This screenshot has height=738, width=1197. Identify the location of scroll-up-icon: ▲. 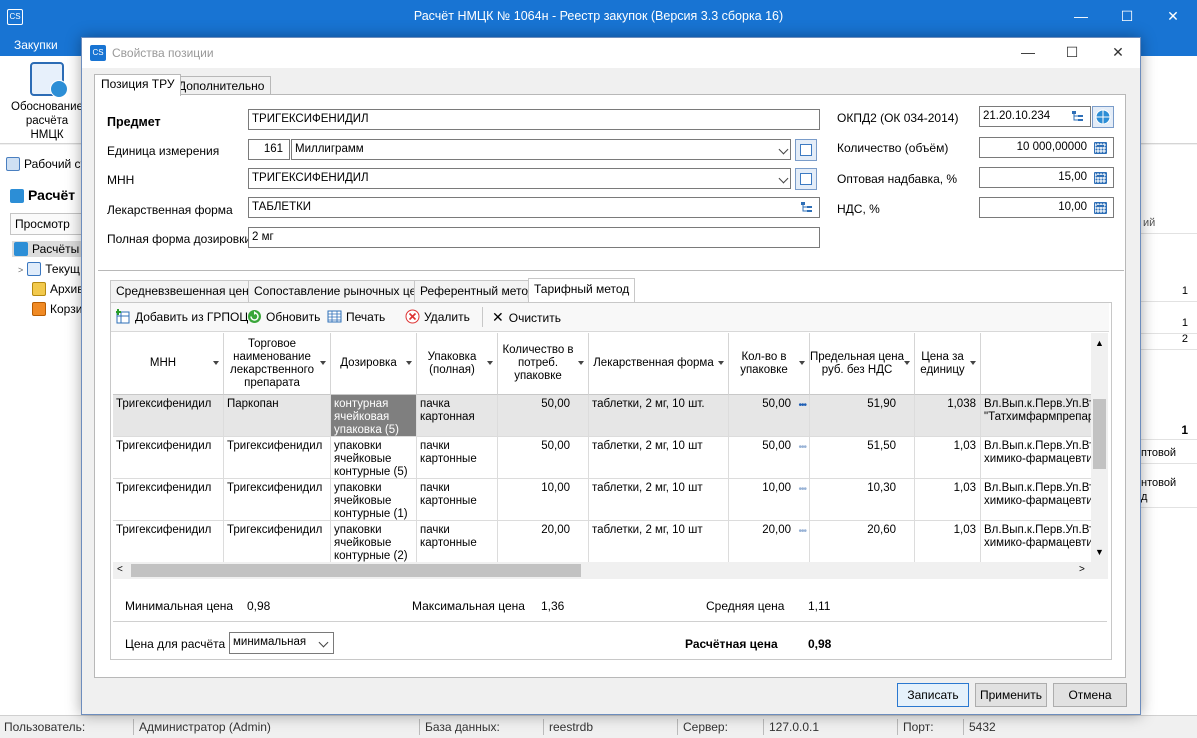
(1099, 343).